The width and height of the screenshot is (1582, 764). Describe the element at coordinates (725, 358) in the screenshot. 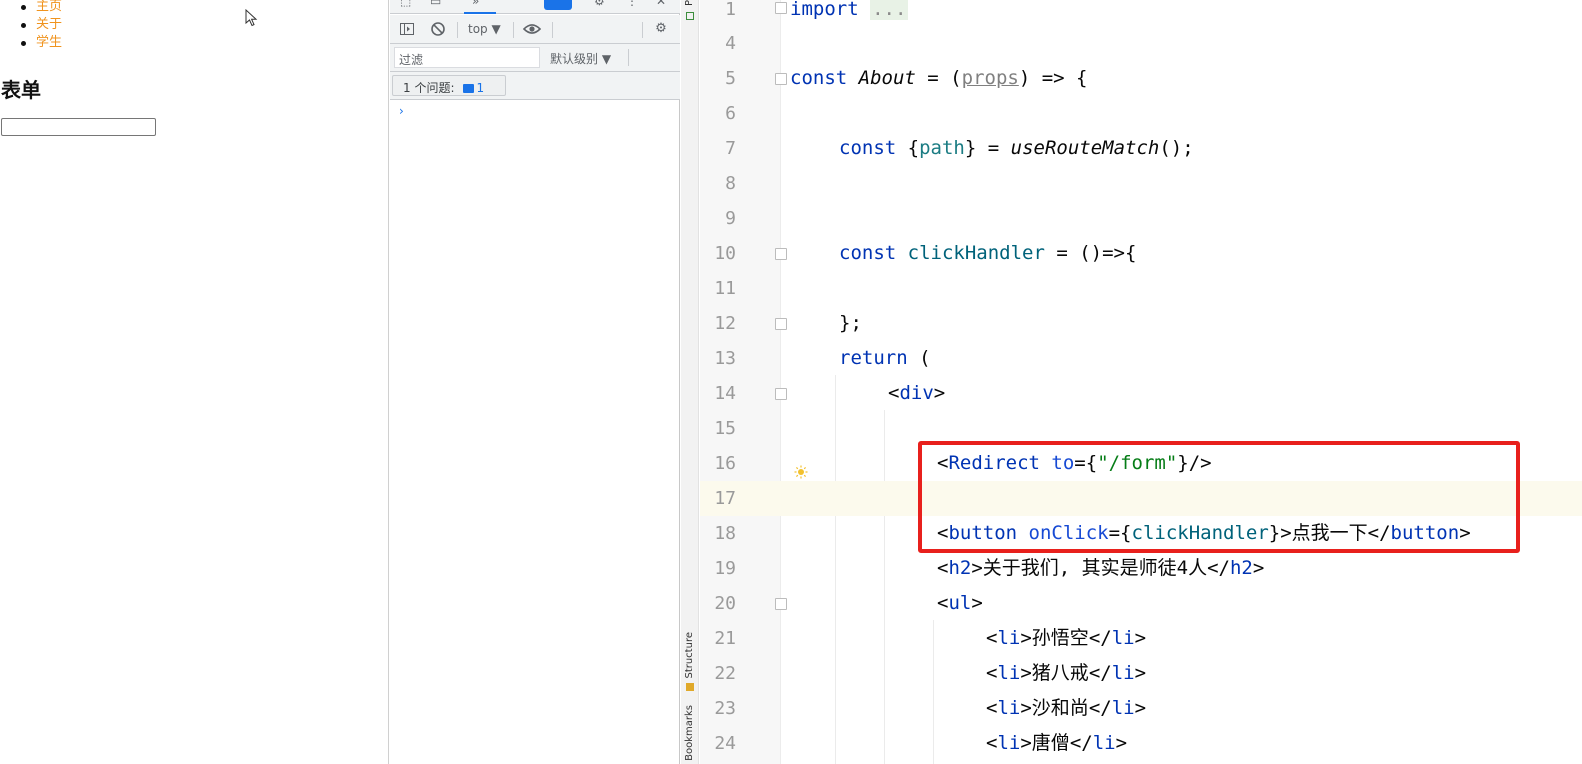

I see `line-number: 13` at that location.